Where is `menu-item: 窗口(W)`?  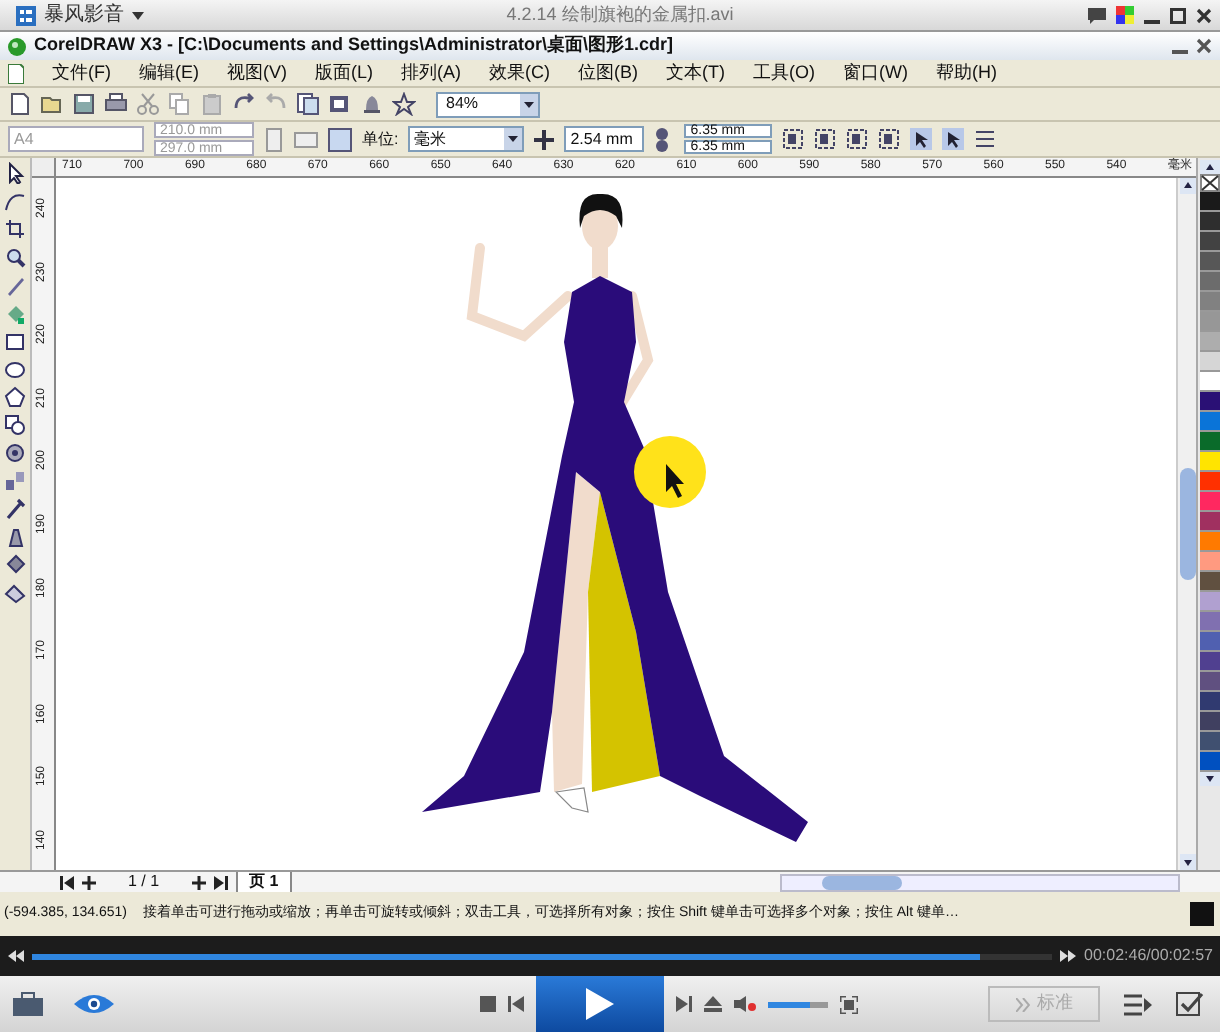
menu-item: 窗口(W) is located at coordinates (875, 73).